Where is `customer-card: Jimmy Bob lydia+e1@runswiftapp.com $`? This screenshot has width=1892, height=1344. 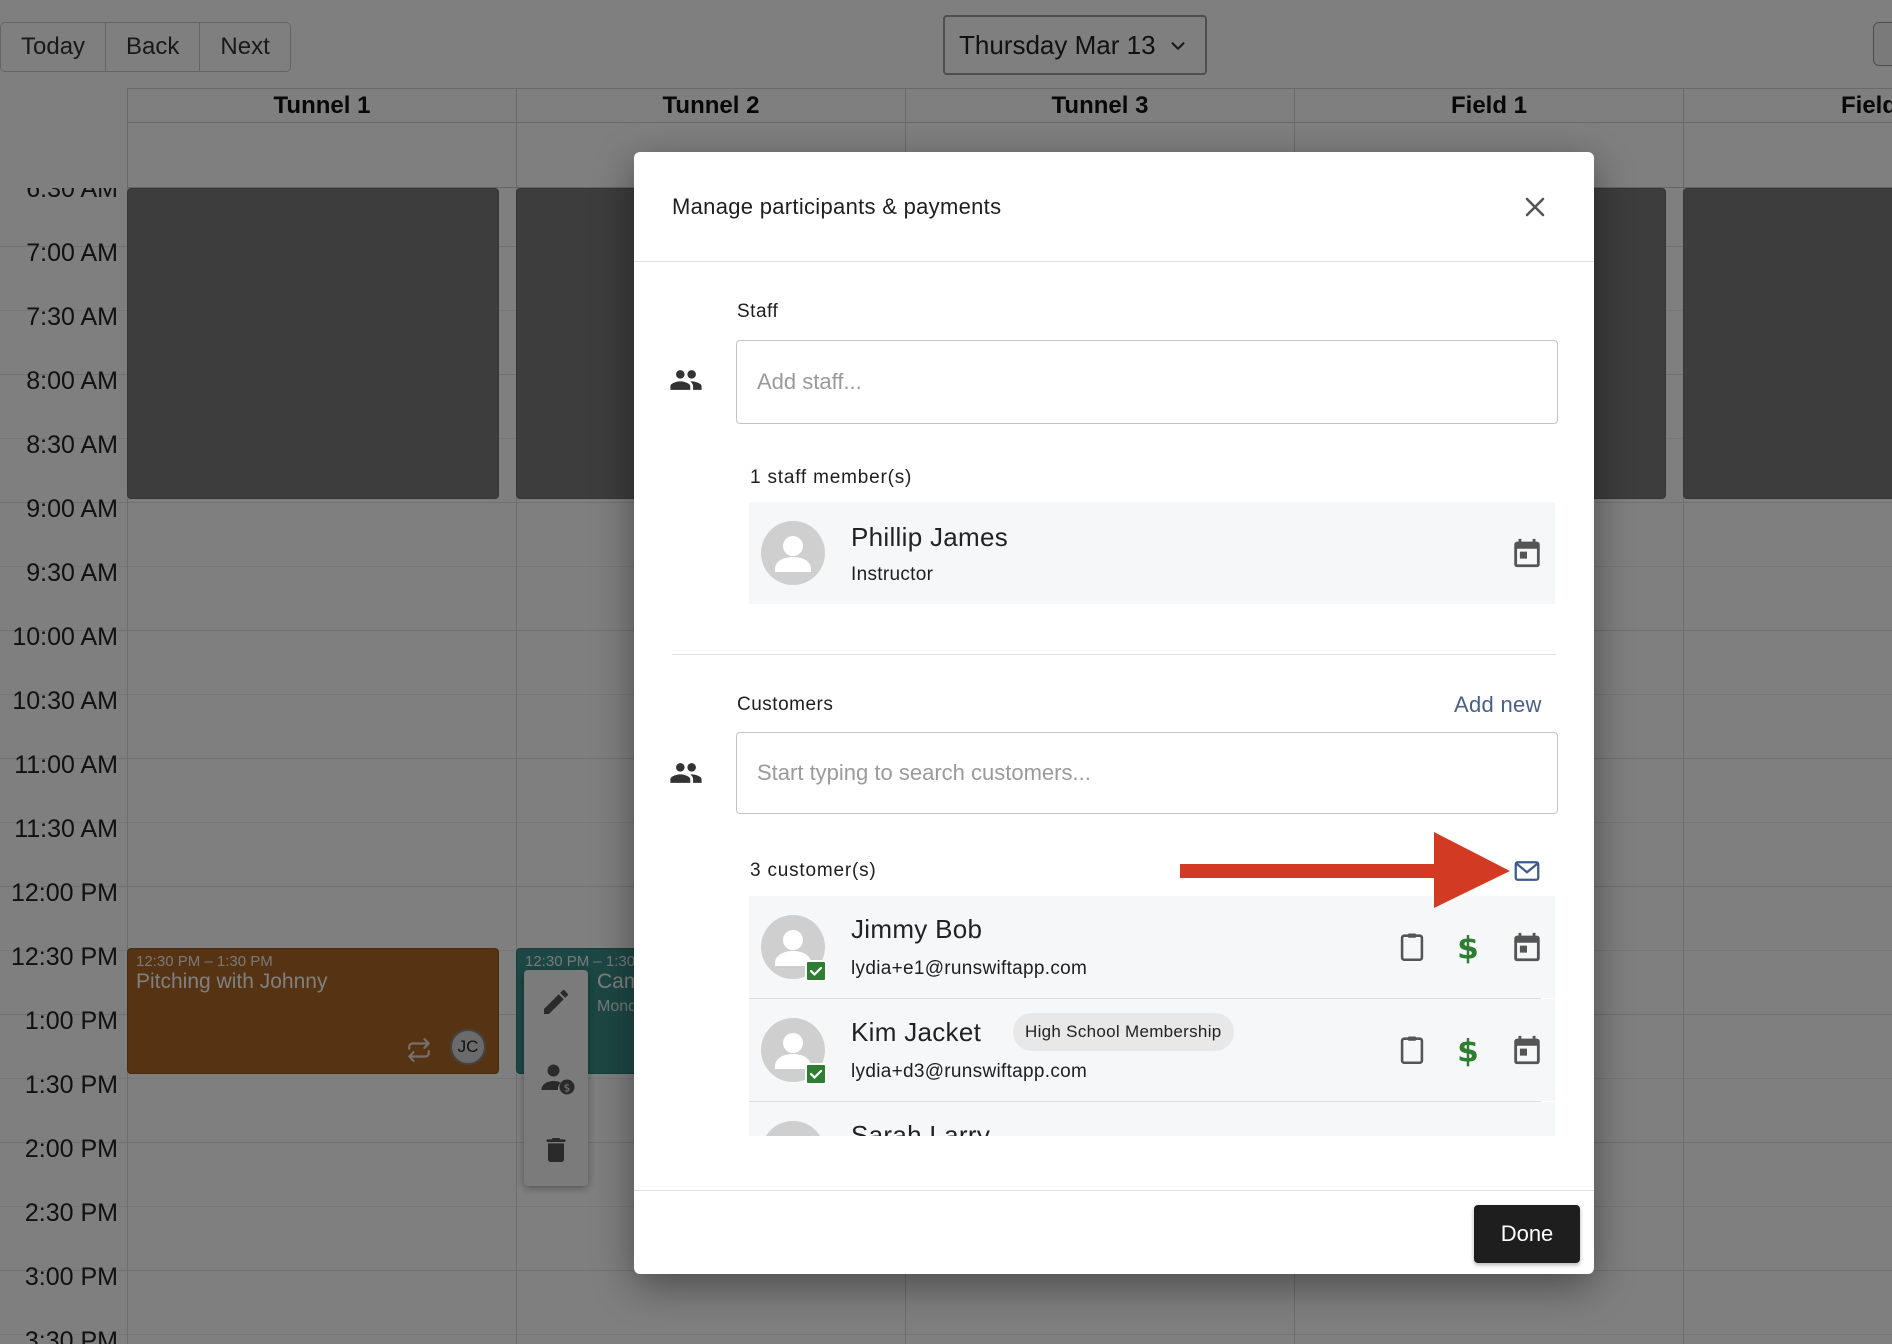 customer-card: Jimmy Bob lydia+e1@runswiftapp.com $ is located at coordinates (1152, 947).